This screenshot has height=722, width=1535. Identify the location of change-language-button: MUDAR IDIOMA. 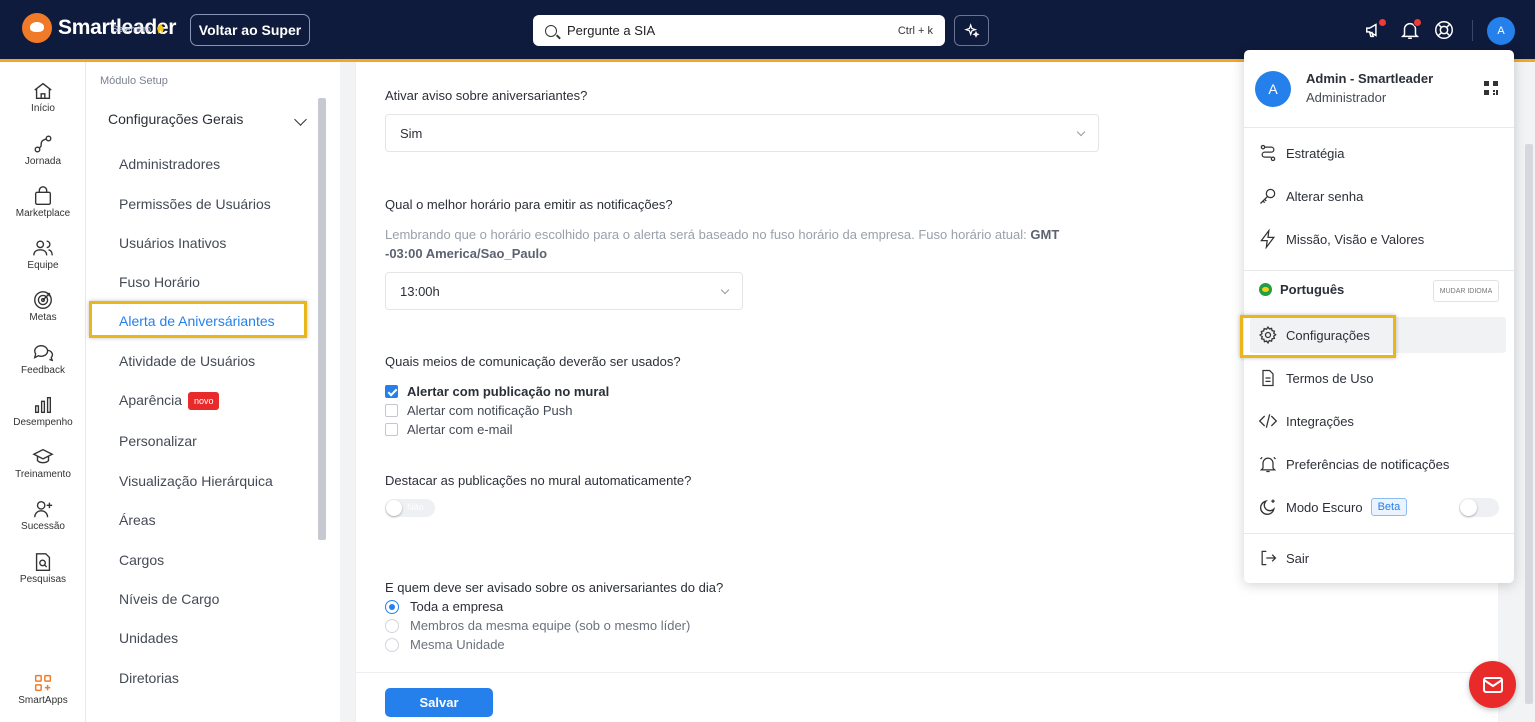
(1466, 291).